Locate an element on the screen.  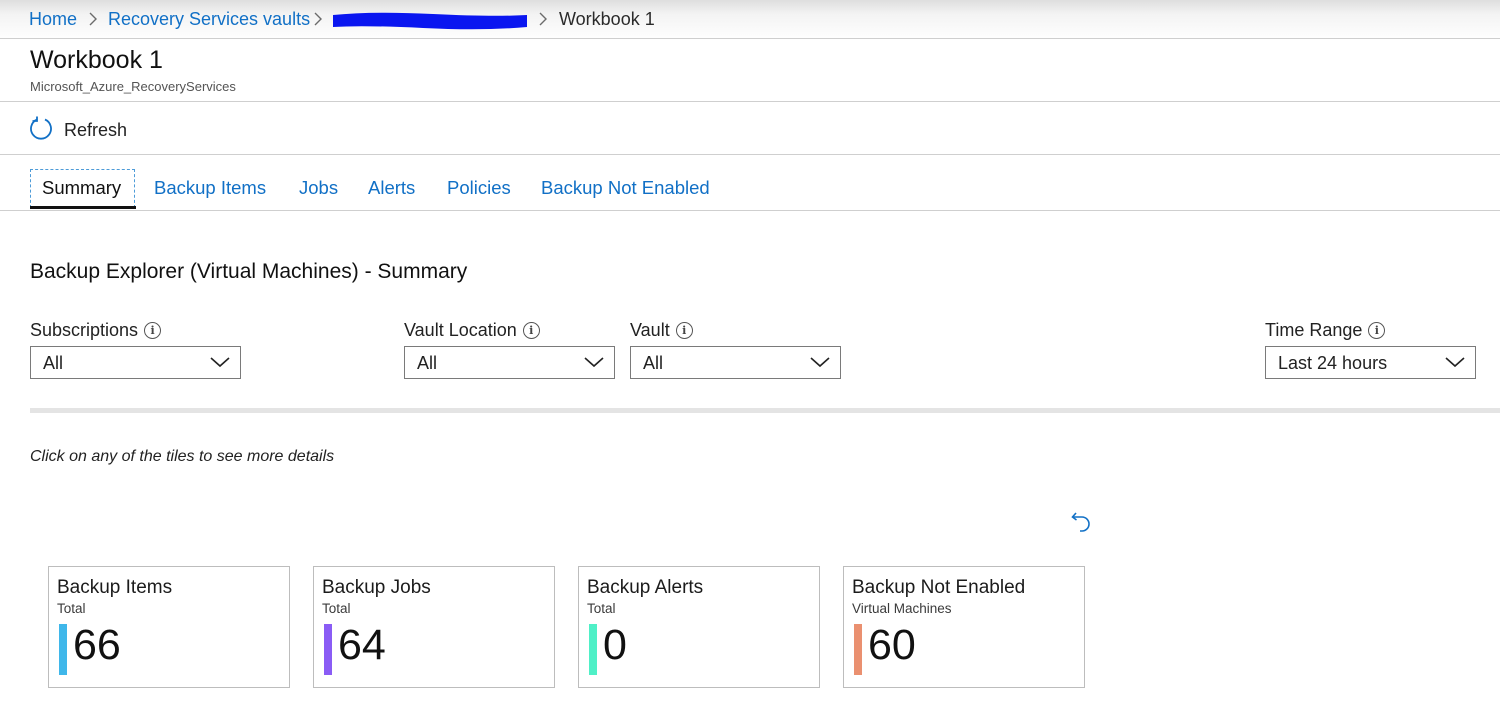
tile-backup-items: Backup Items Total 66 is located at coordinates (169, 627).